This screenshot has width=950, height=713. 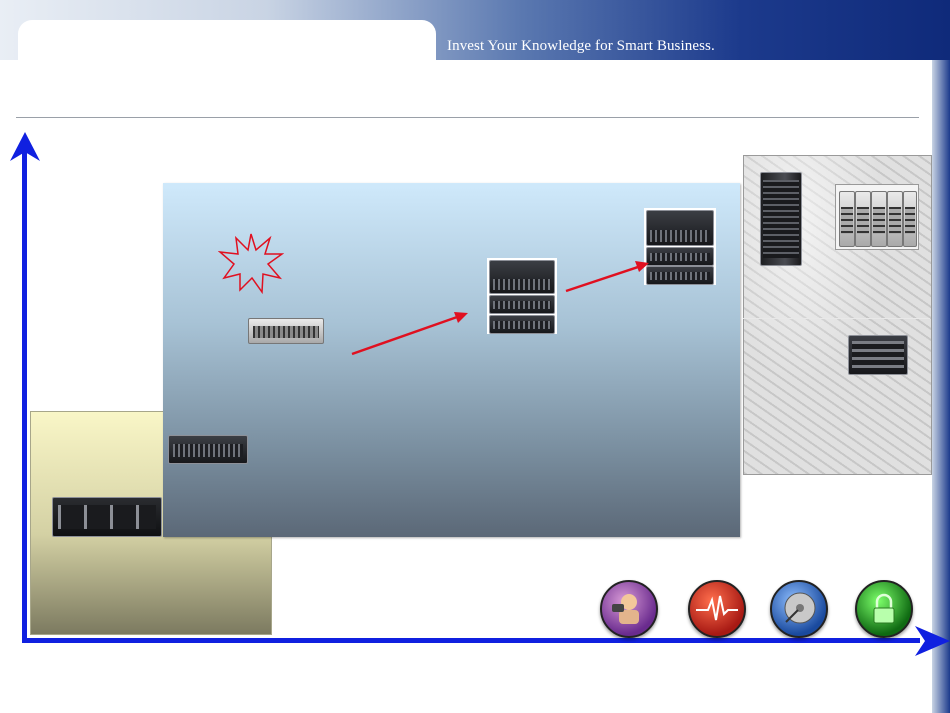 What do you see at coordinates (781, 219) in the screenshot?
I see `enterprise-tower` at bounding box center [781, 219].